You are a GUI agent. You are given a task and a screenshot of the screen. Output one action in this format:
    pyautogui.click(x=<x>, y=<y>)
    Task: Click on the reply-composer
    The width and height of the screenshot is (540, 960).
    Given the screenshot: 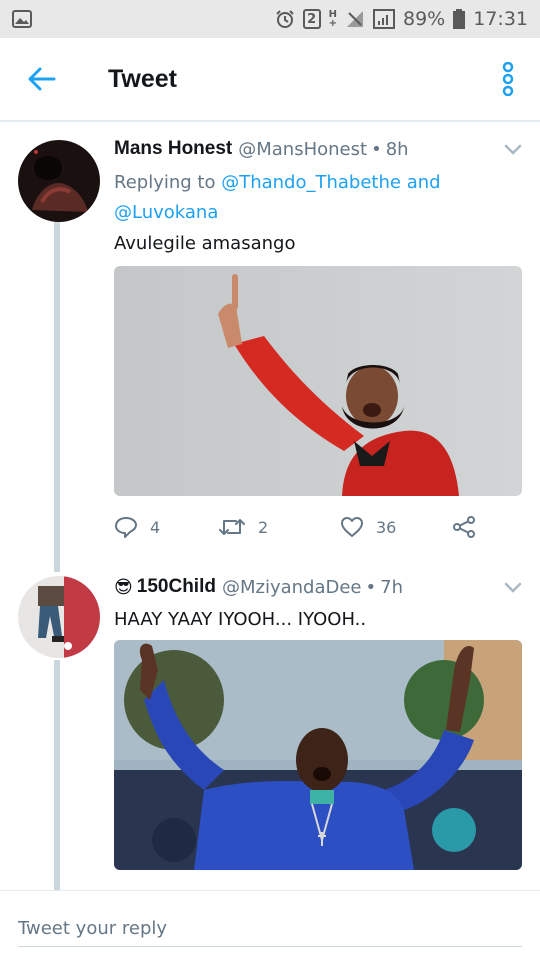 What is the action you would take?
    pyautogui.click(x=270, y=925)
    